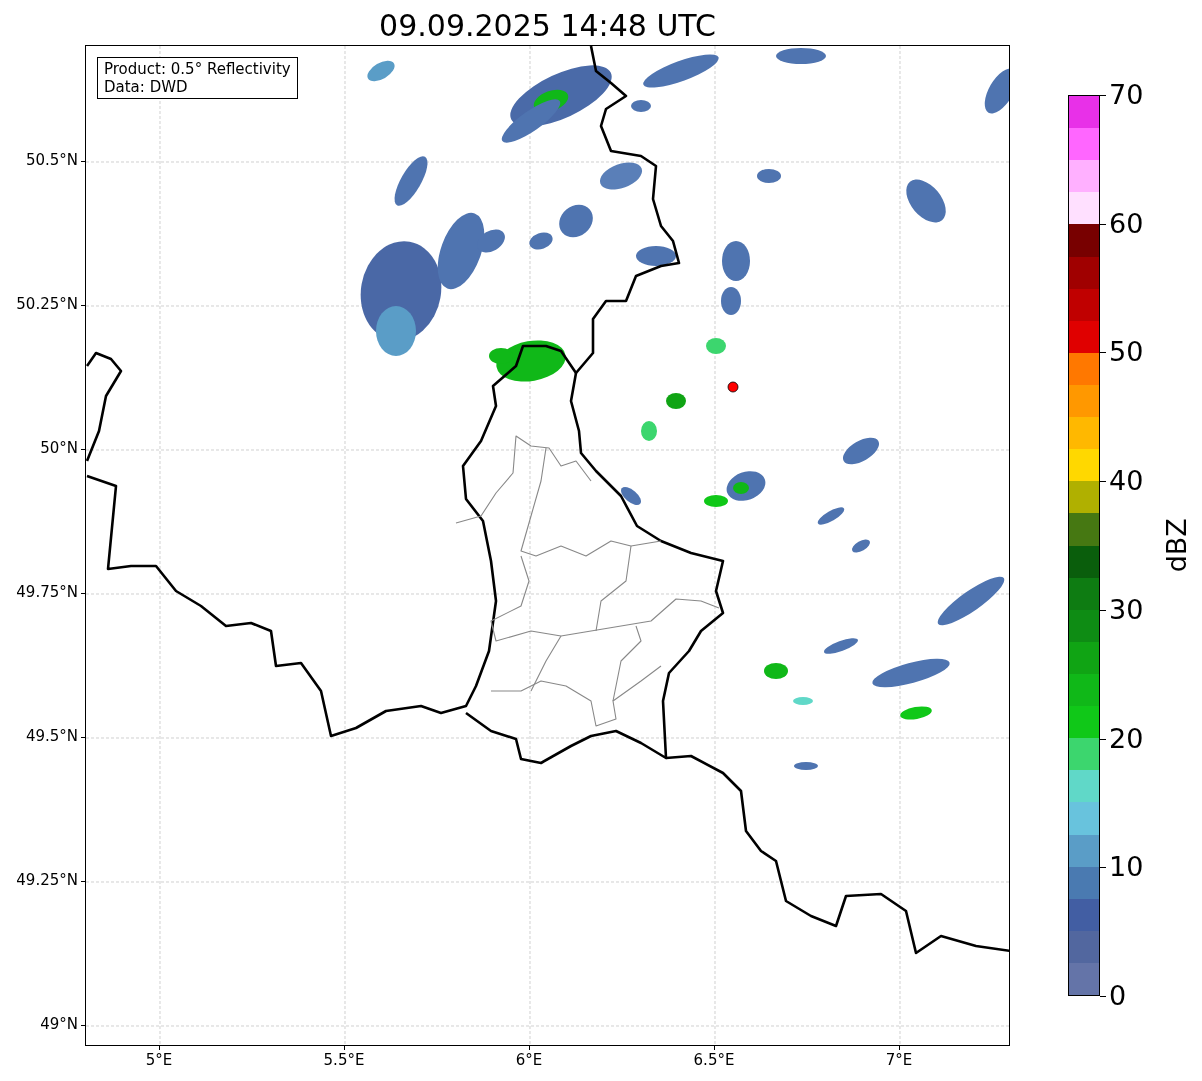 The width and height of the screenshot is (1202, 1081). What do you see at coordinates (59, 1024) in the screenshot?
I see `latitude-label: 49°N` at bounding box center [59, 1024].